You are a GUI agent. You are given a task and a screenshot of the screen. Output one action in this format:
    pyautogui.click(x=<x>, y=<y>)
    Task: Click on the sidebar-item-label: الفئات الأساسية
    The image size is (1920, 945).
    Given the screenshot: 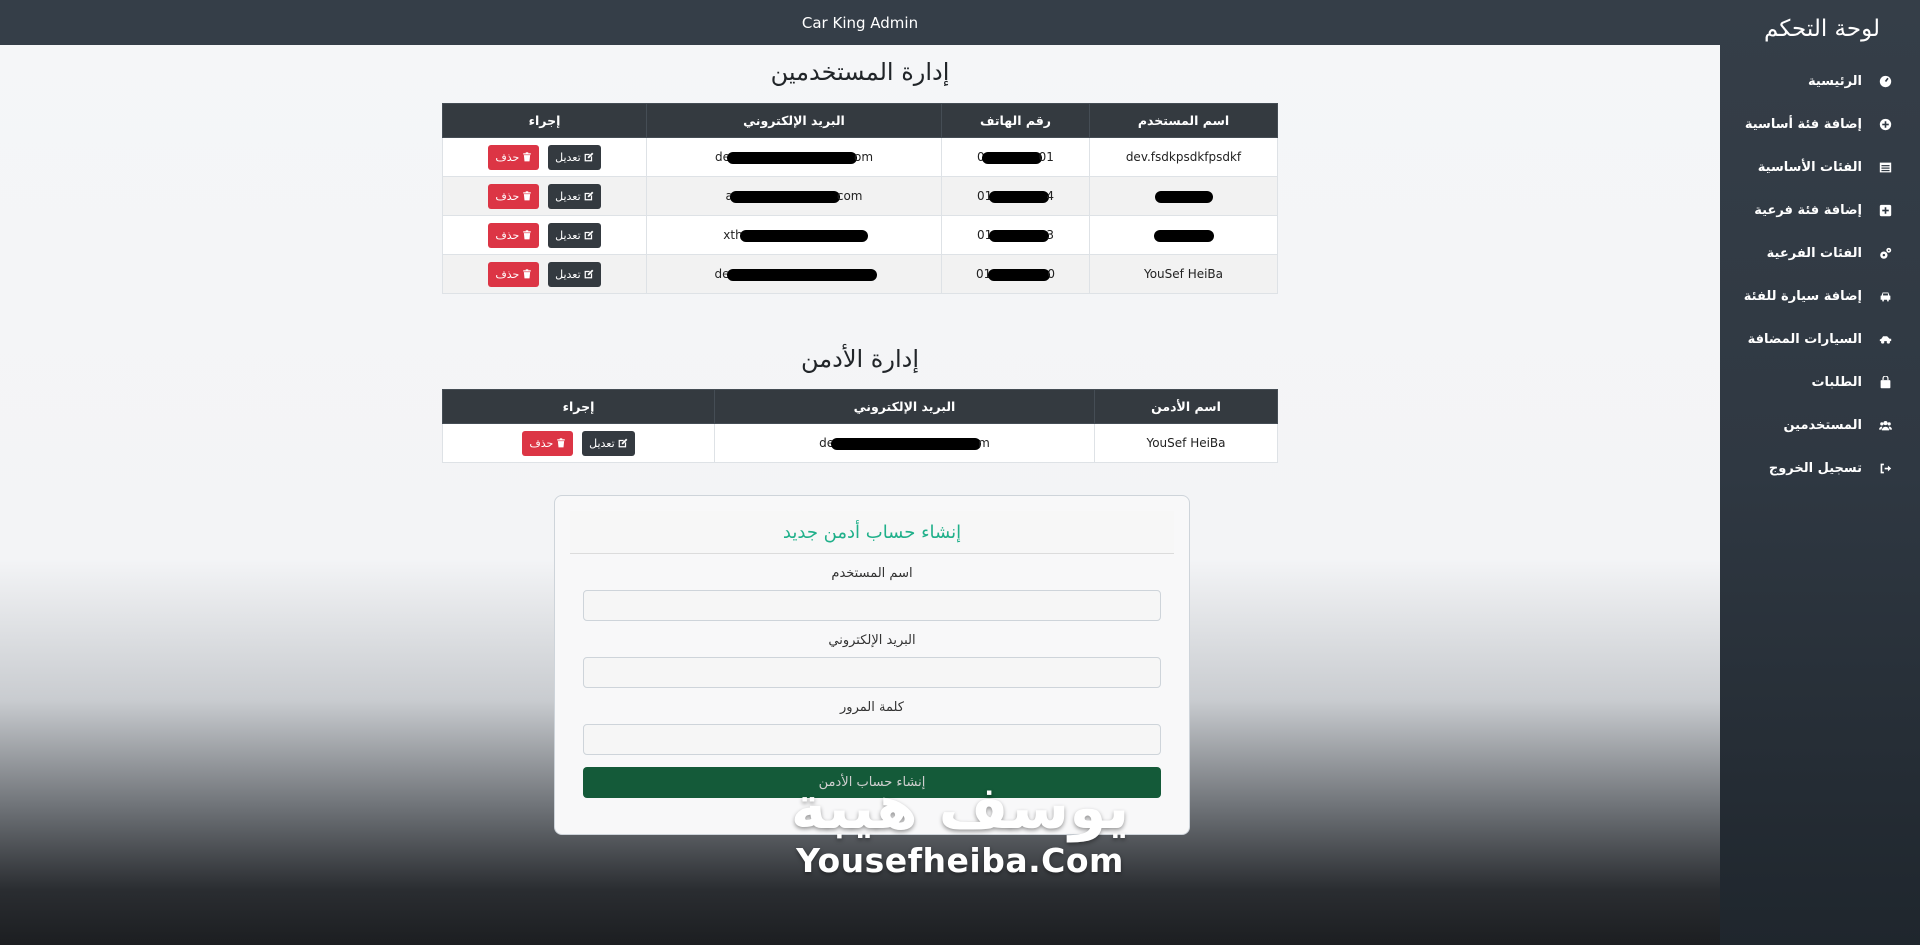 What is the action you would take?
    pyautogui.click(x=1809, y=167)
    